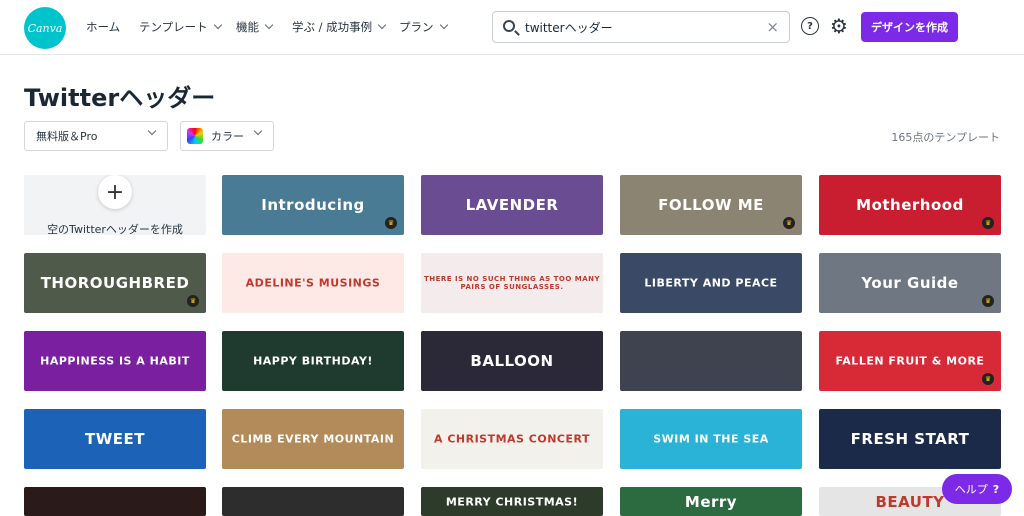 Image resolution: width=1024 pixels, height=516 pixels. I want to click on template-title: HAPPY BIRTHDAY!, so click(313, 361).